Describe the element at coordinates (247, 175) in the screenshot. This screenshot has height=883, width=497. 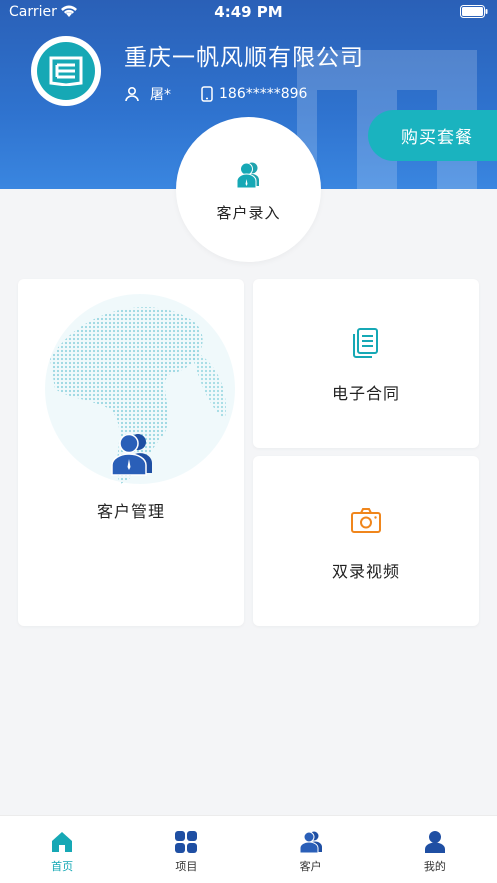
I see `customer-entry-icon` at that location.